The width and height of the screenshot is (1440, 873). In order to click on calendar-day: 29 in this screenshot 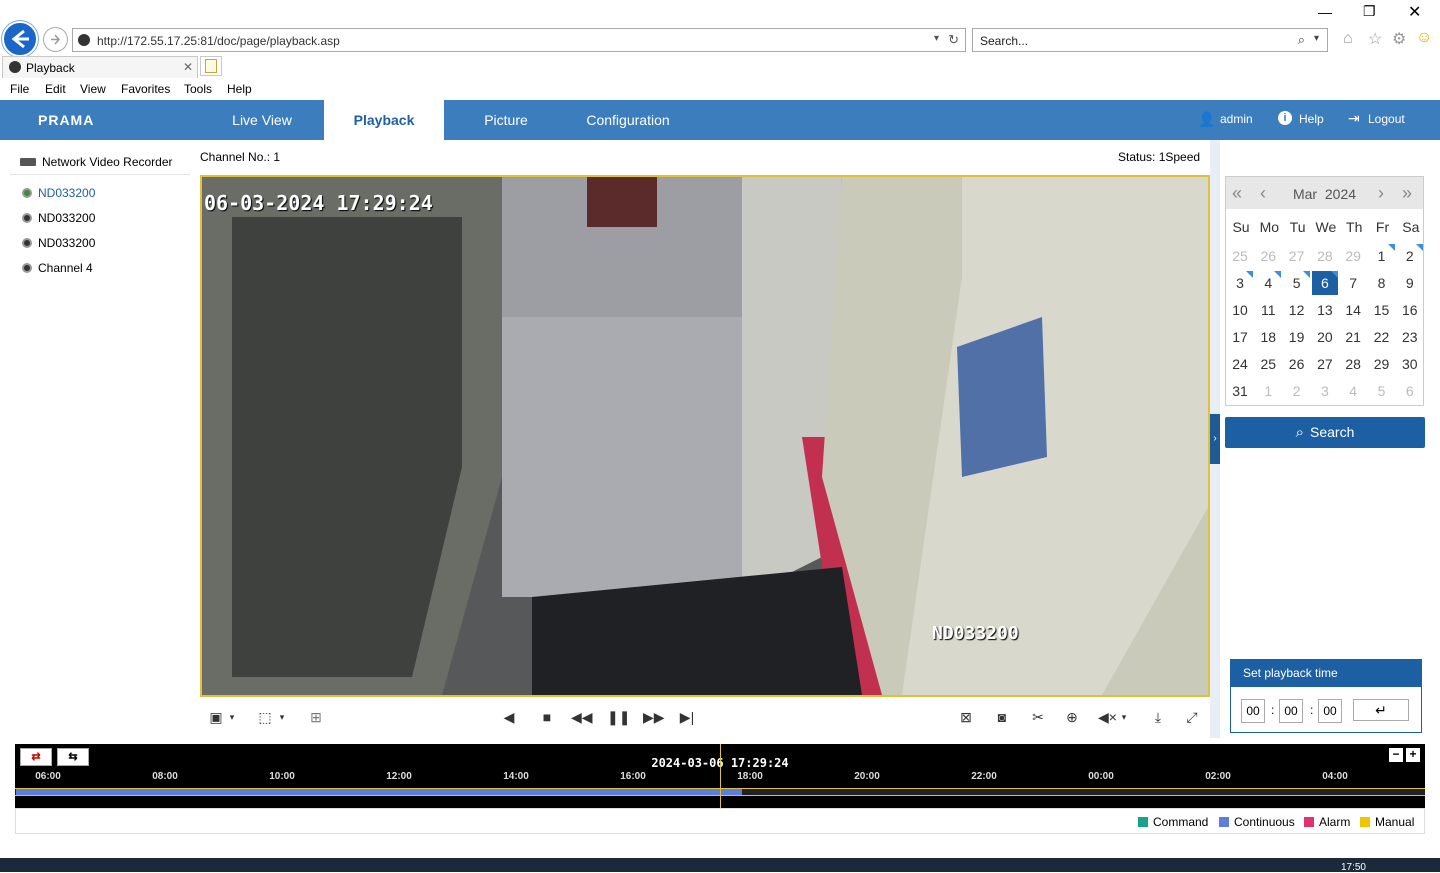, I will do `click(1382, 364)`.